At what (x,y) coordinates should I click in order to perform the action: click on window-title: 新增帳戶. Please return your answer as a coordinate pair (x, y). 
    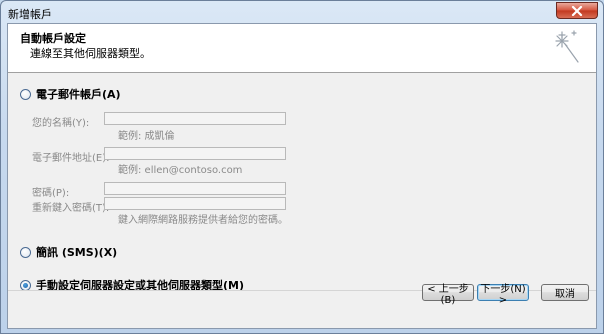
    Looking at the image, I should click on (30, 14).